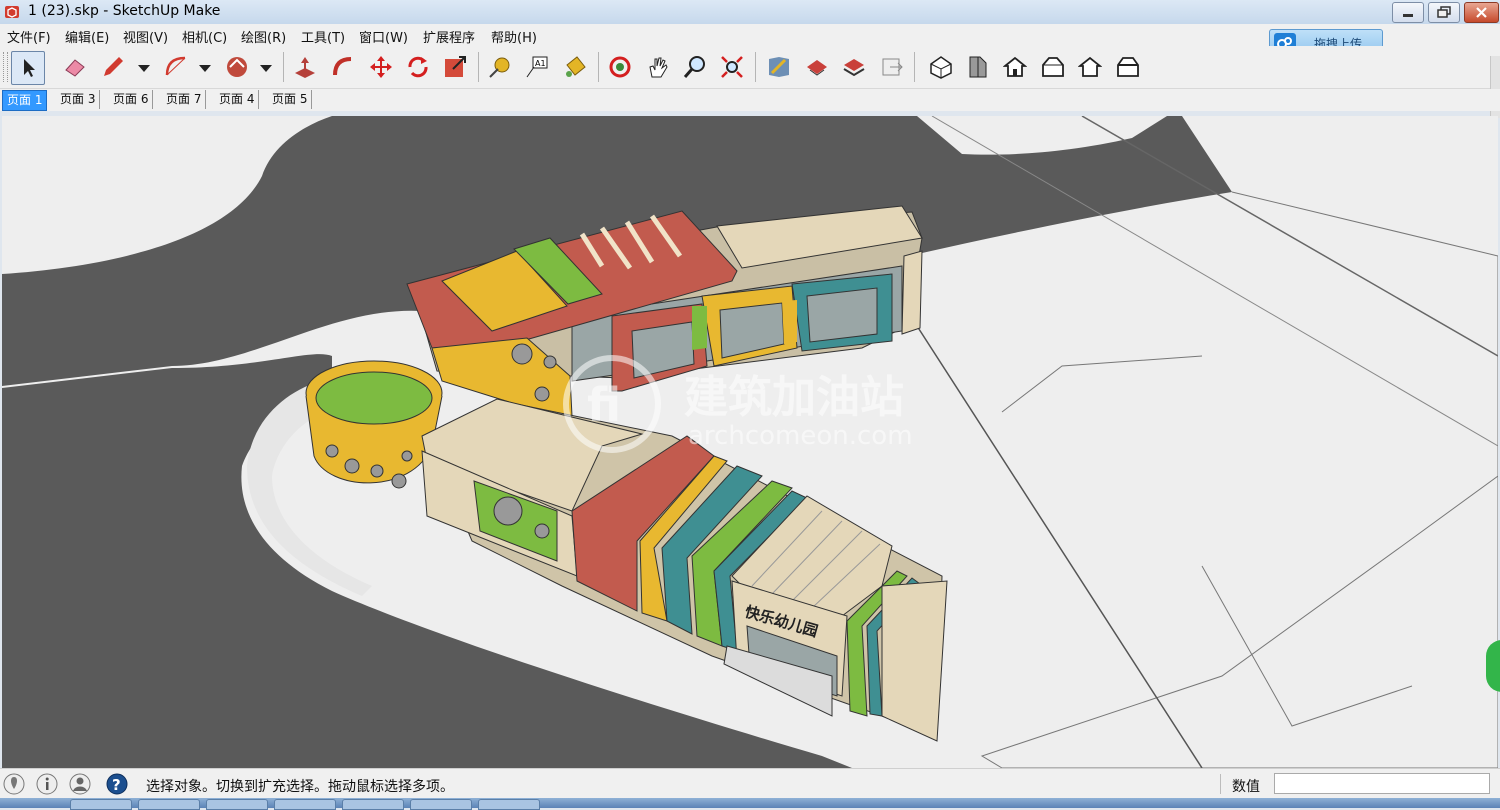 The height and width of the screenshot is (810, 1500). I want to click on orbit-tool-button, so click(620, 67).